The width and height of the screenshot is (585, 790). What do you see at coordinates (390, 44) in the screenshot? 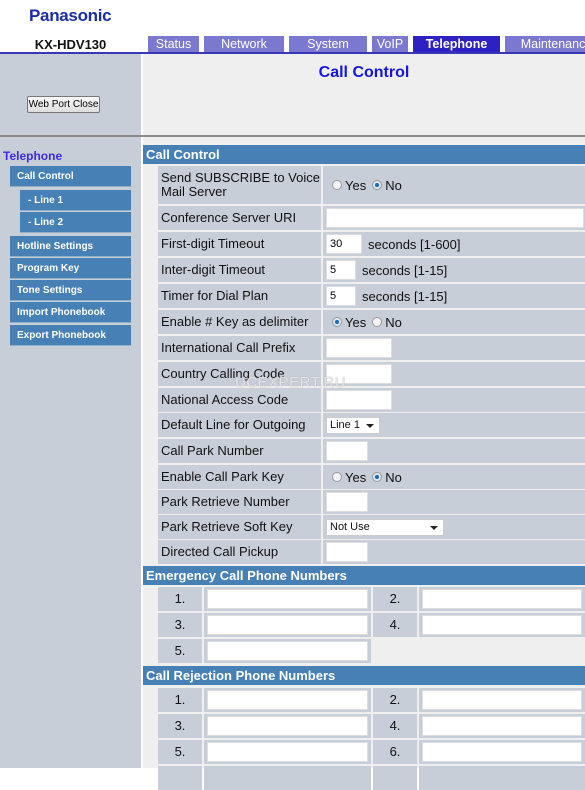
I see `tab-voip: VoIP` at bounding box center [390, 44].